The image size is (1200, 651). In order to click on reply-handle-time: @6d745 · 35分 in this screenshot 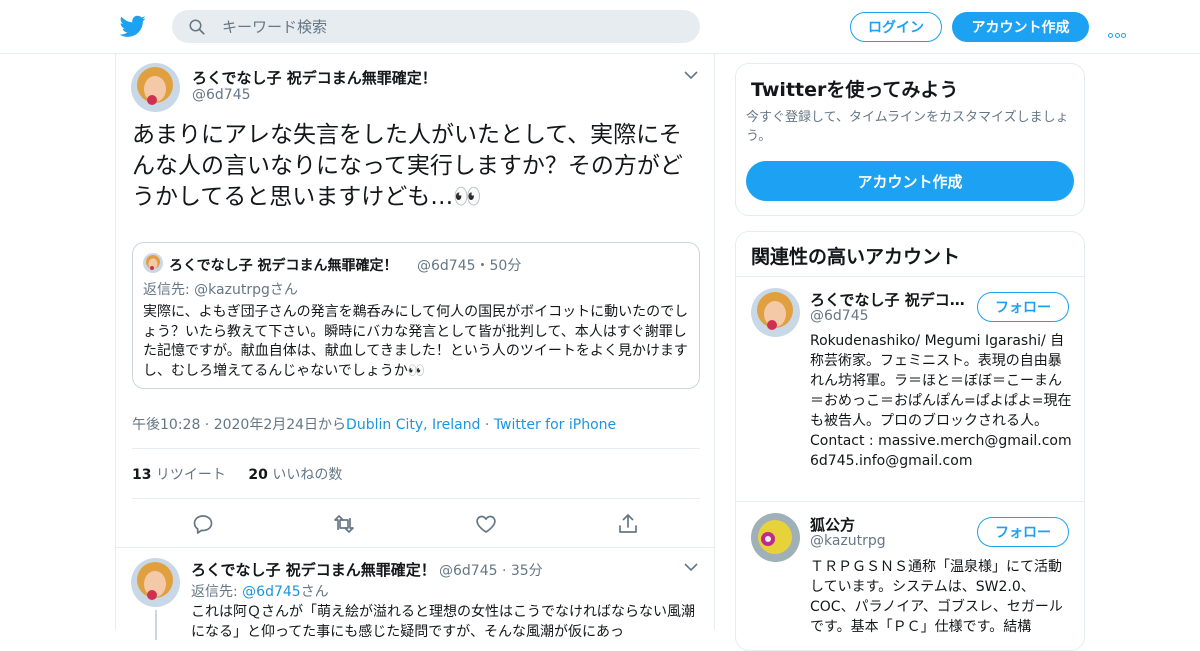, I will do `click(491, 570)`.